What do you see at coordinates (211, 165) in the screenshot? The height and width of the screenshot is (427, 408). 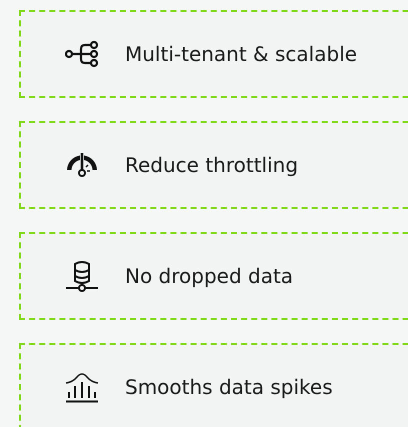 I see `feature-label: Reduce throttling` at bounding box center [211, 165].